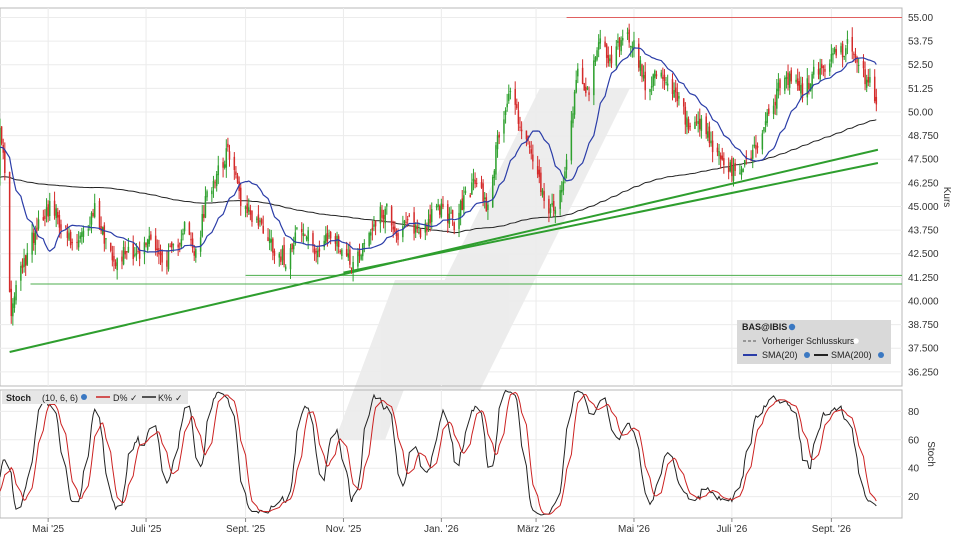  Describe the element at coordinates (764, 327) in the screenshot. I see `legend-symbol: BAS@IBIS` at that location.